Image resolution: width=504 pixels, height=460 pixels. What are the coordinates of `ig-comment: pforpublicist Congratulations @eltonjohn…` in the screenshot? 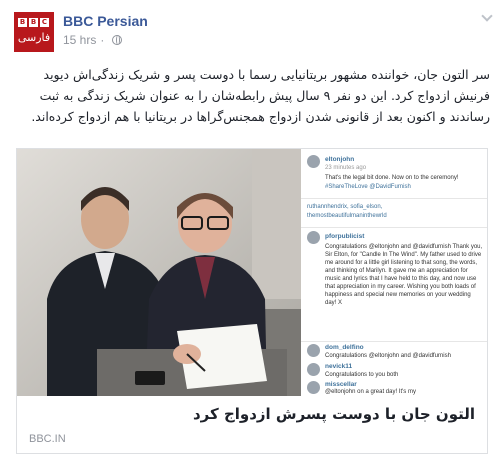 It's located at (395, 285).